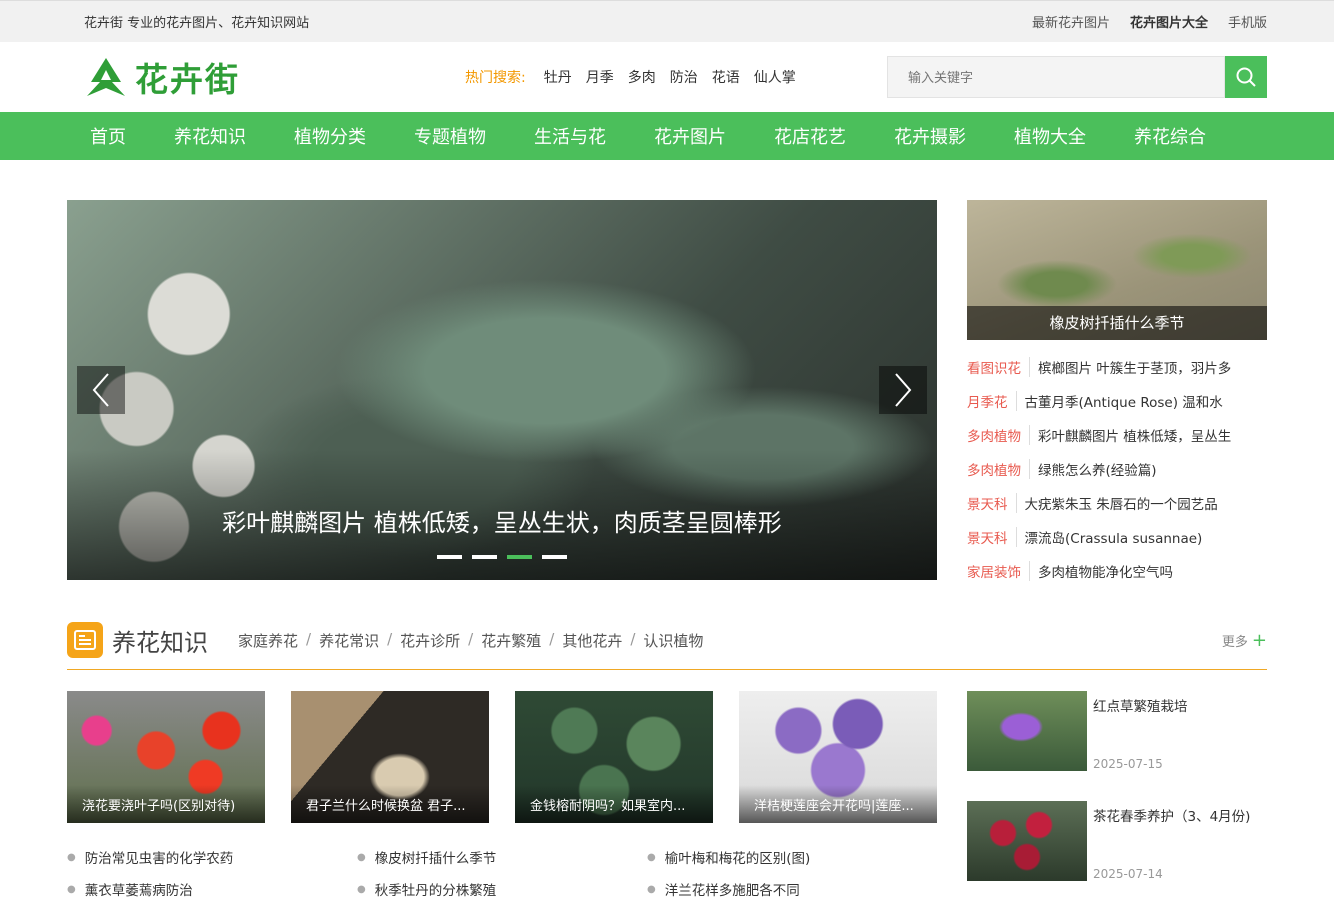 This screenshot has width=1334, height=899. I want to click on more-label: 更多, so click(1234, 642).